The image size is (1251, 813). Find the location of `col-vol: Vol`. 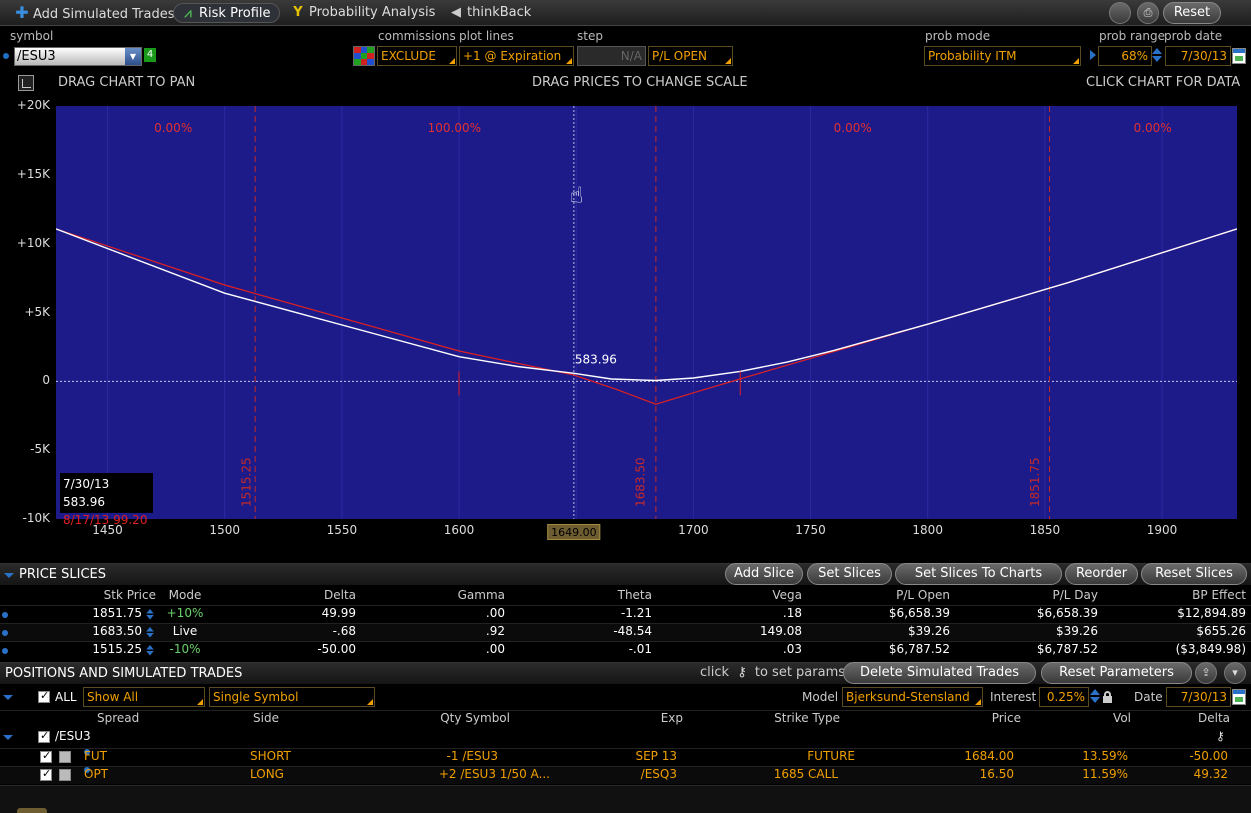

col-vol: Vol is located at coordinates (1122, 718).